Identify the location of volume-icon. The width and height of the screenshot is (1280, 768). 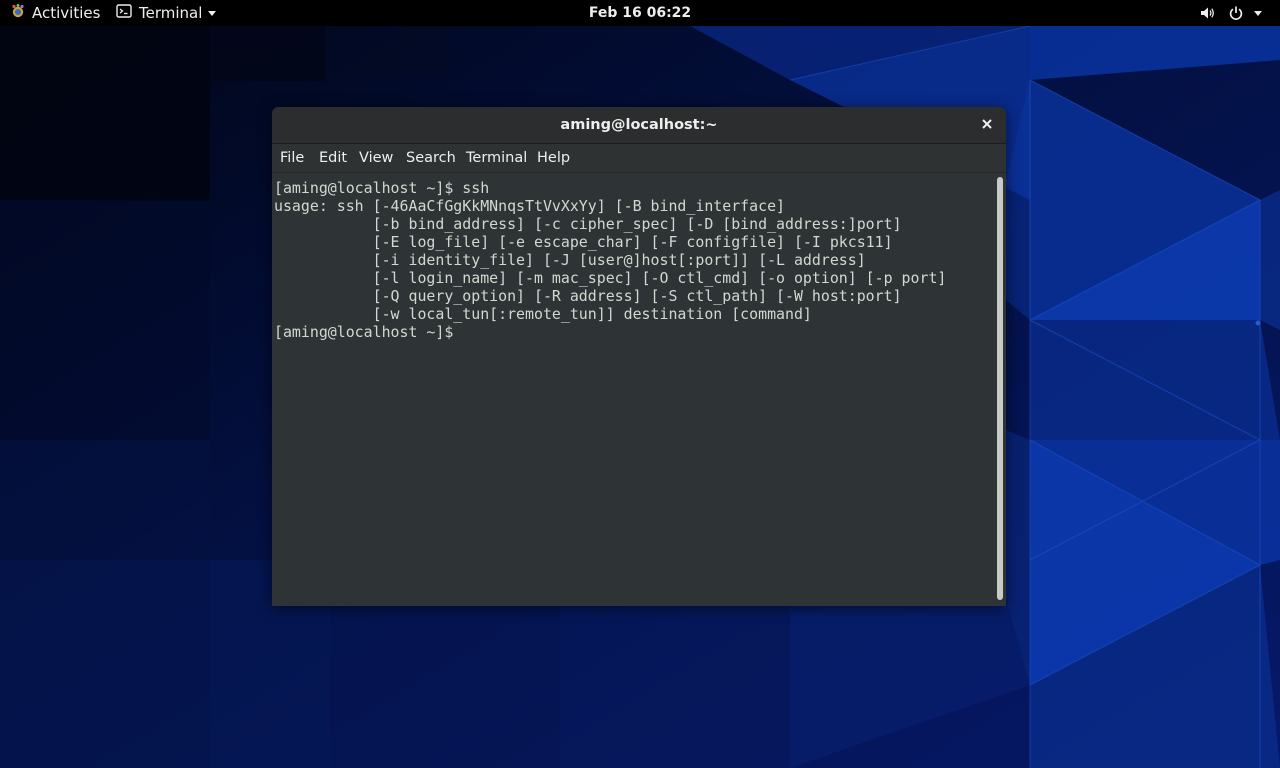
(1208, 13).